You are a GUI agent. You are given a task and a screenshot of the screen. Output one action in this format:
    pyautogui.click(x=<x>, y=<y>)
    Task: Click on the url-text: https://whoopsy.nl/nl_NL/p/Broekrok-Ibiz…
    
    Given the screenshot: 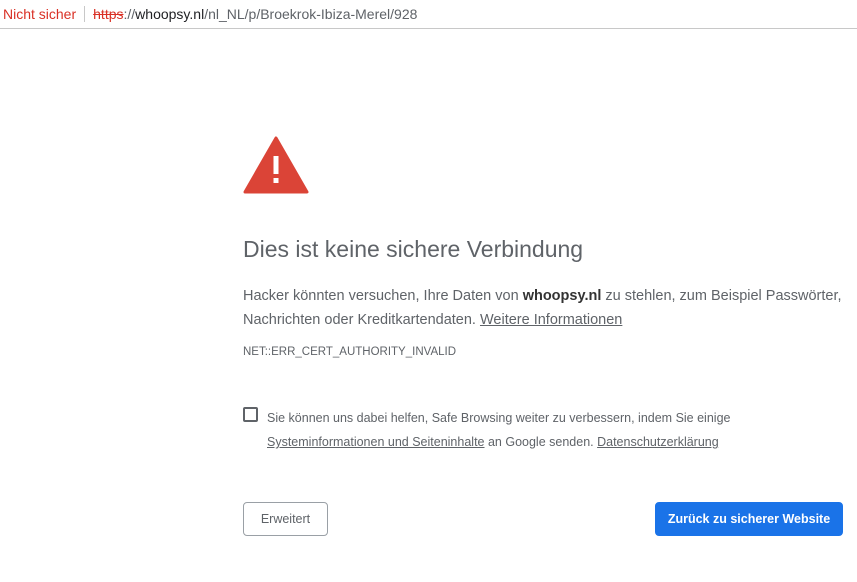 What is the action you would take?
    pyautogui.click(x=255, y=14)
    